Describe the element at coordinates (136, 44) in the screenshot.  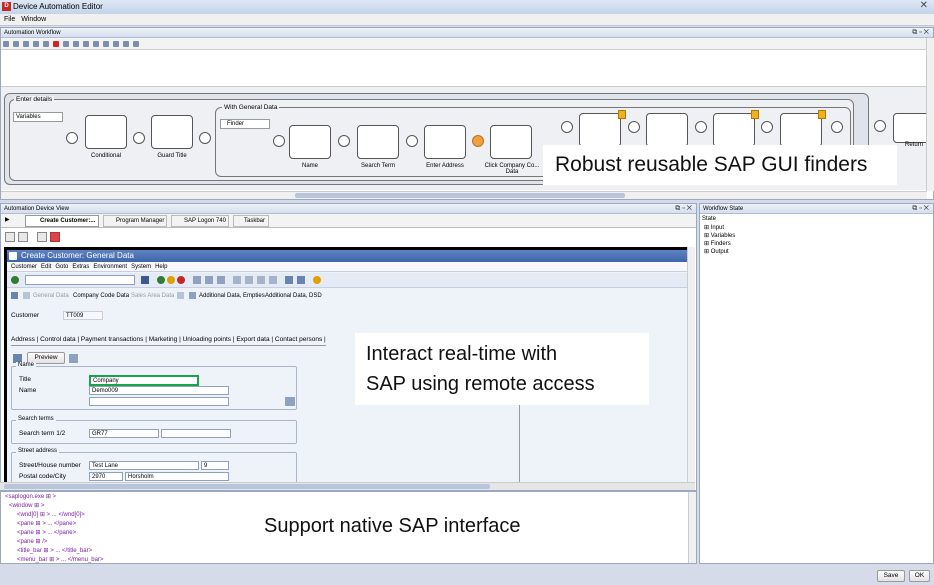
I see `fit-icon` at that location.